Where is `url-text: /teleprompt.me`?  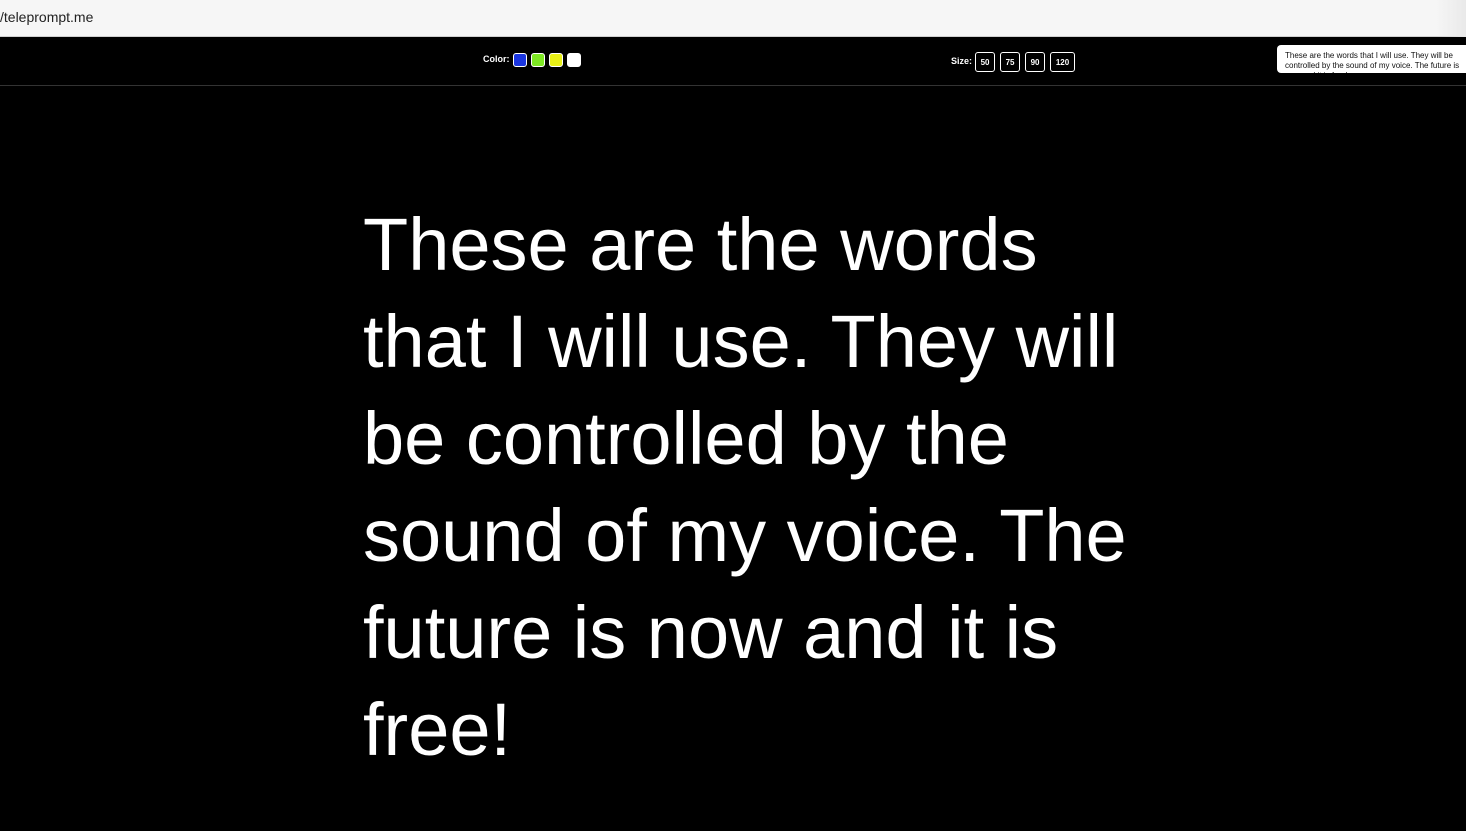 url-text: /teleprompt.me is located at coordinates (46, 17).